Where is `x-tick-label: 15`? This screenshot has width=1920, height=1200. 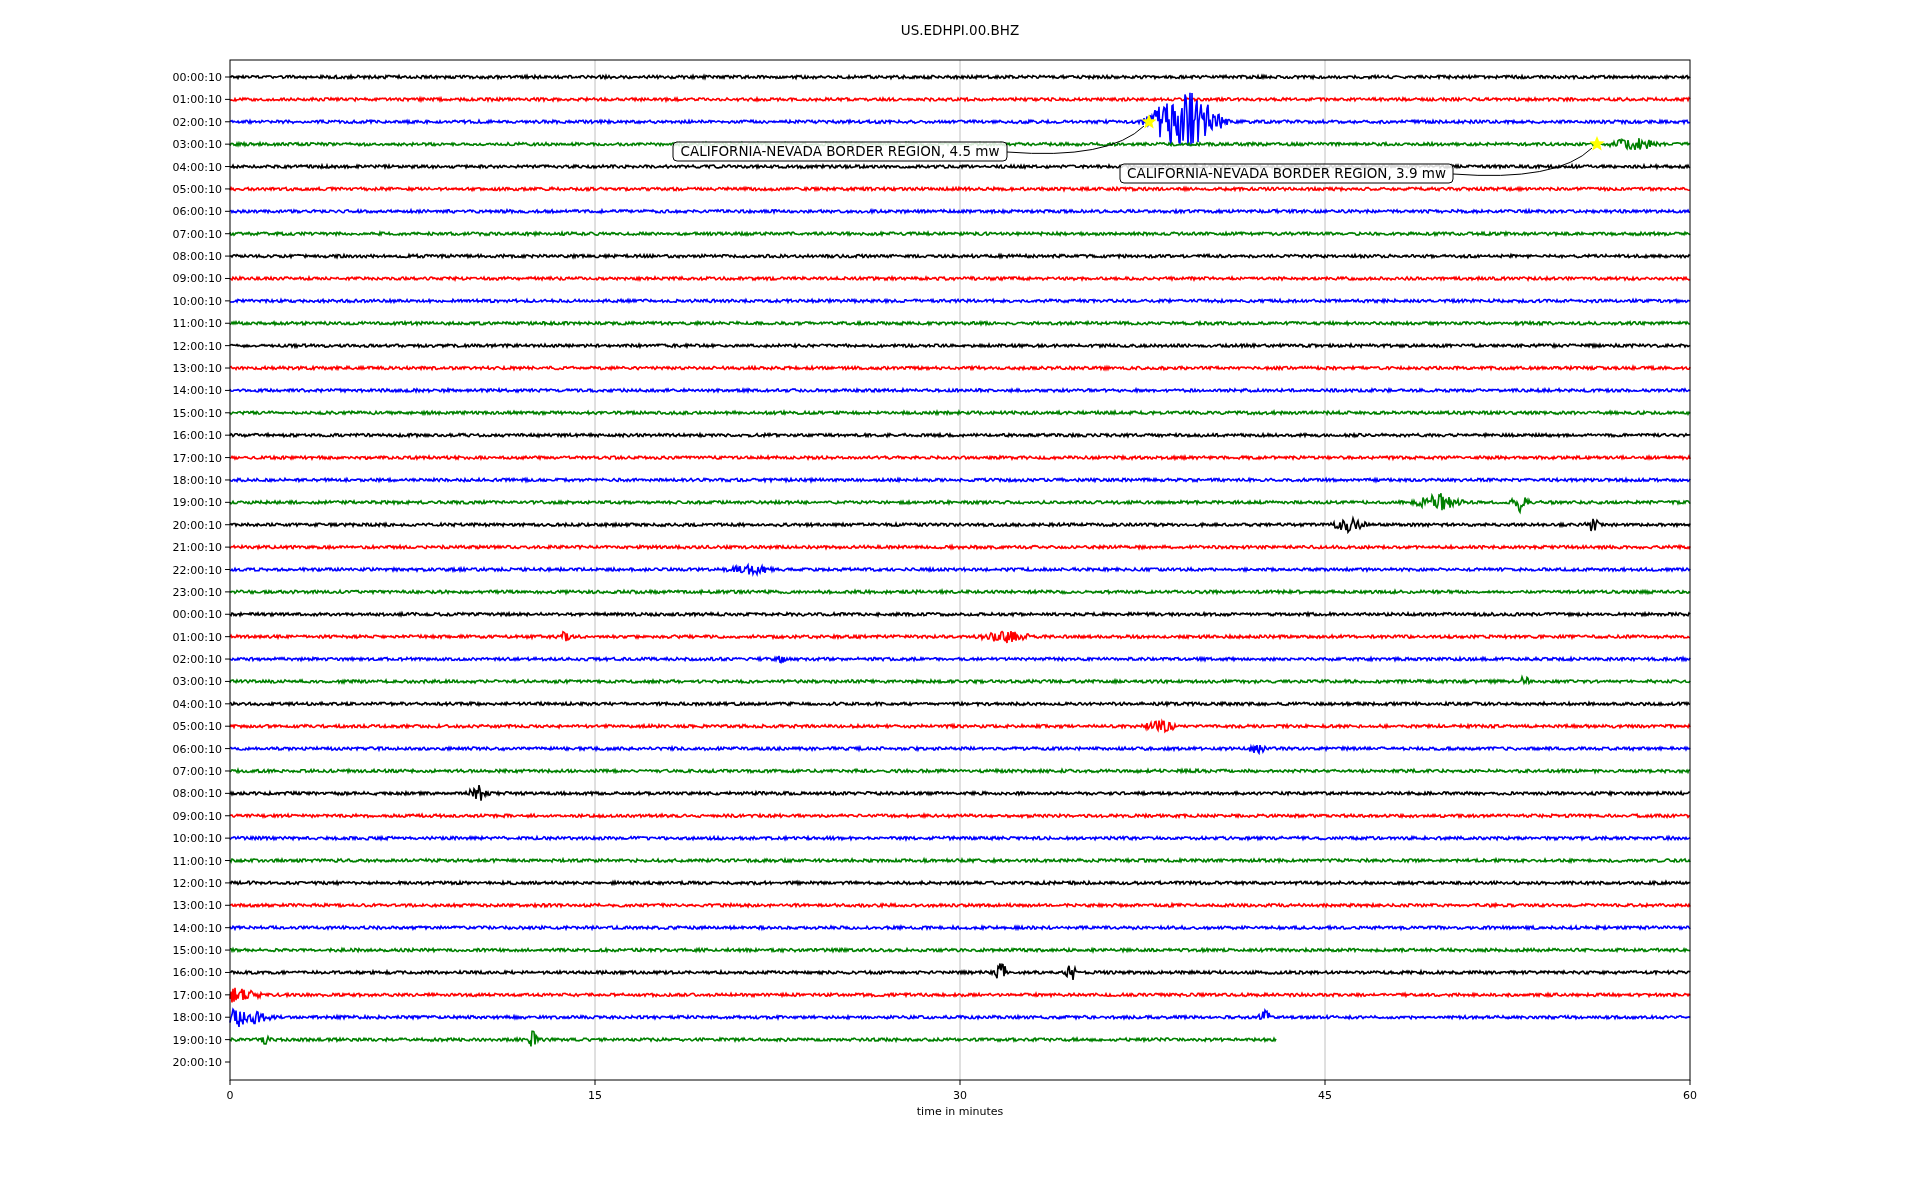
x-tick-label: 15 is located at coordinates (595, 1095).